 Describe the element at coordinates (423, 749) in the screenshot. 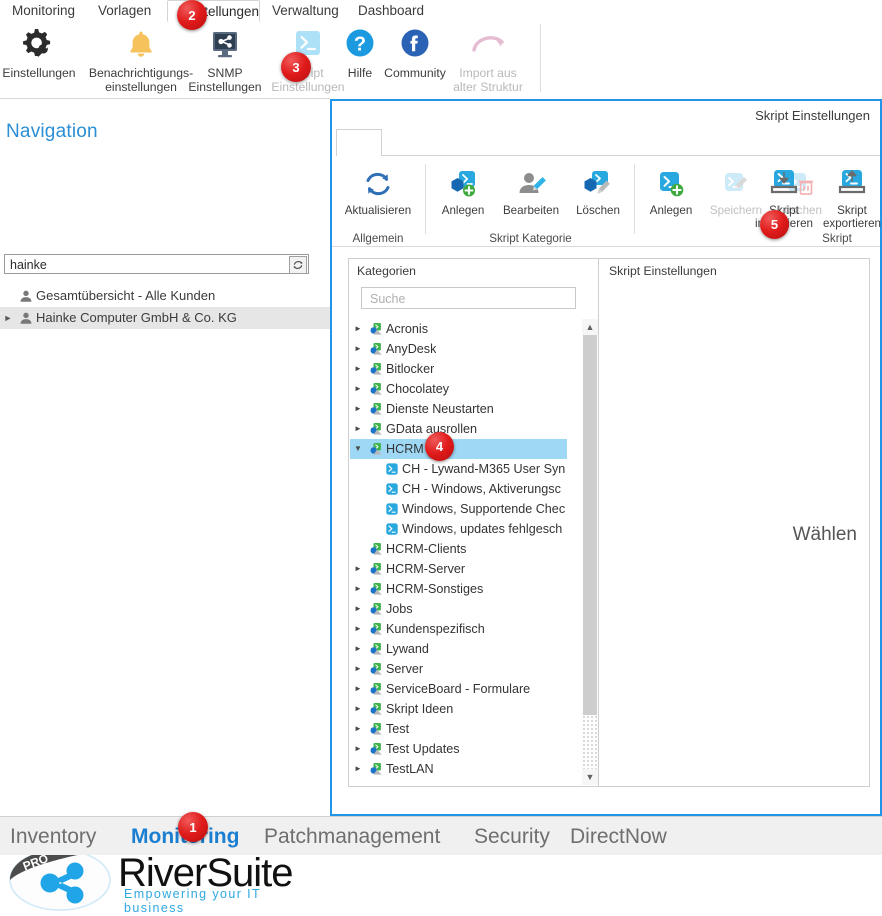

I see `tree-node-label: Test Updates` at that location.